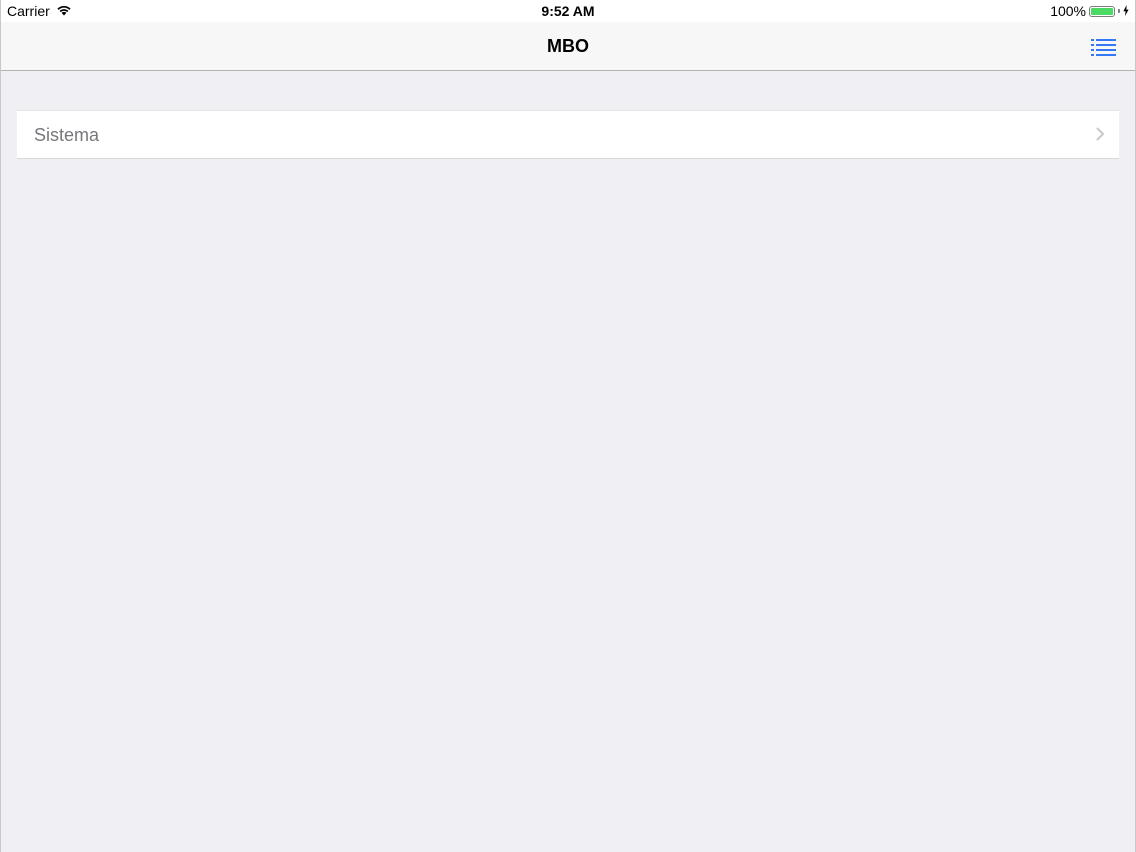 Image resolution: width=1136 pixels, height=852 pixels. I want to click on menu-button, so click(1104, 46).